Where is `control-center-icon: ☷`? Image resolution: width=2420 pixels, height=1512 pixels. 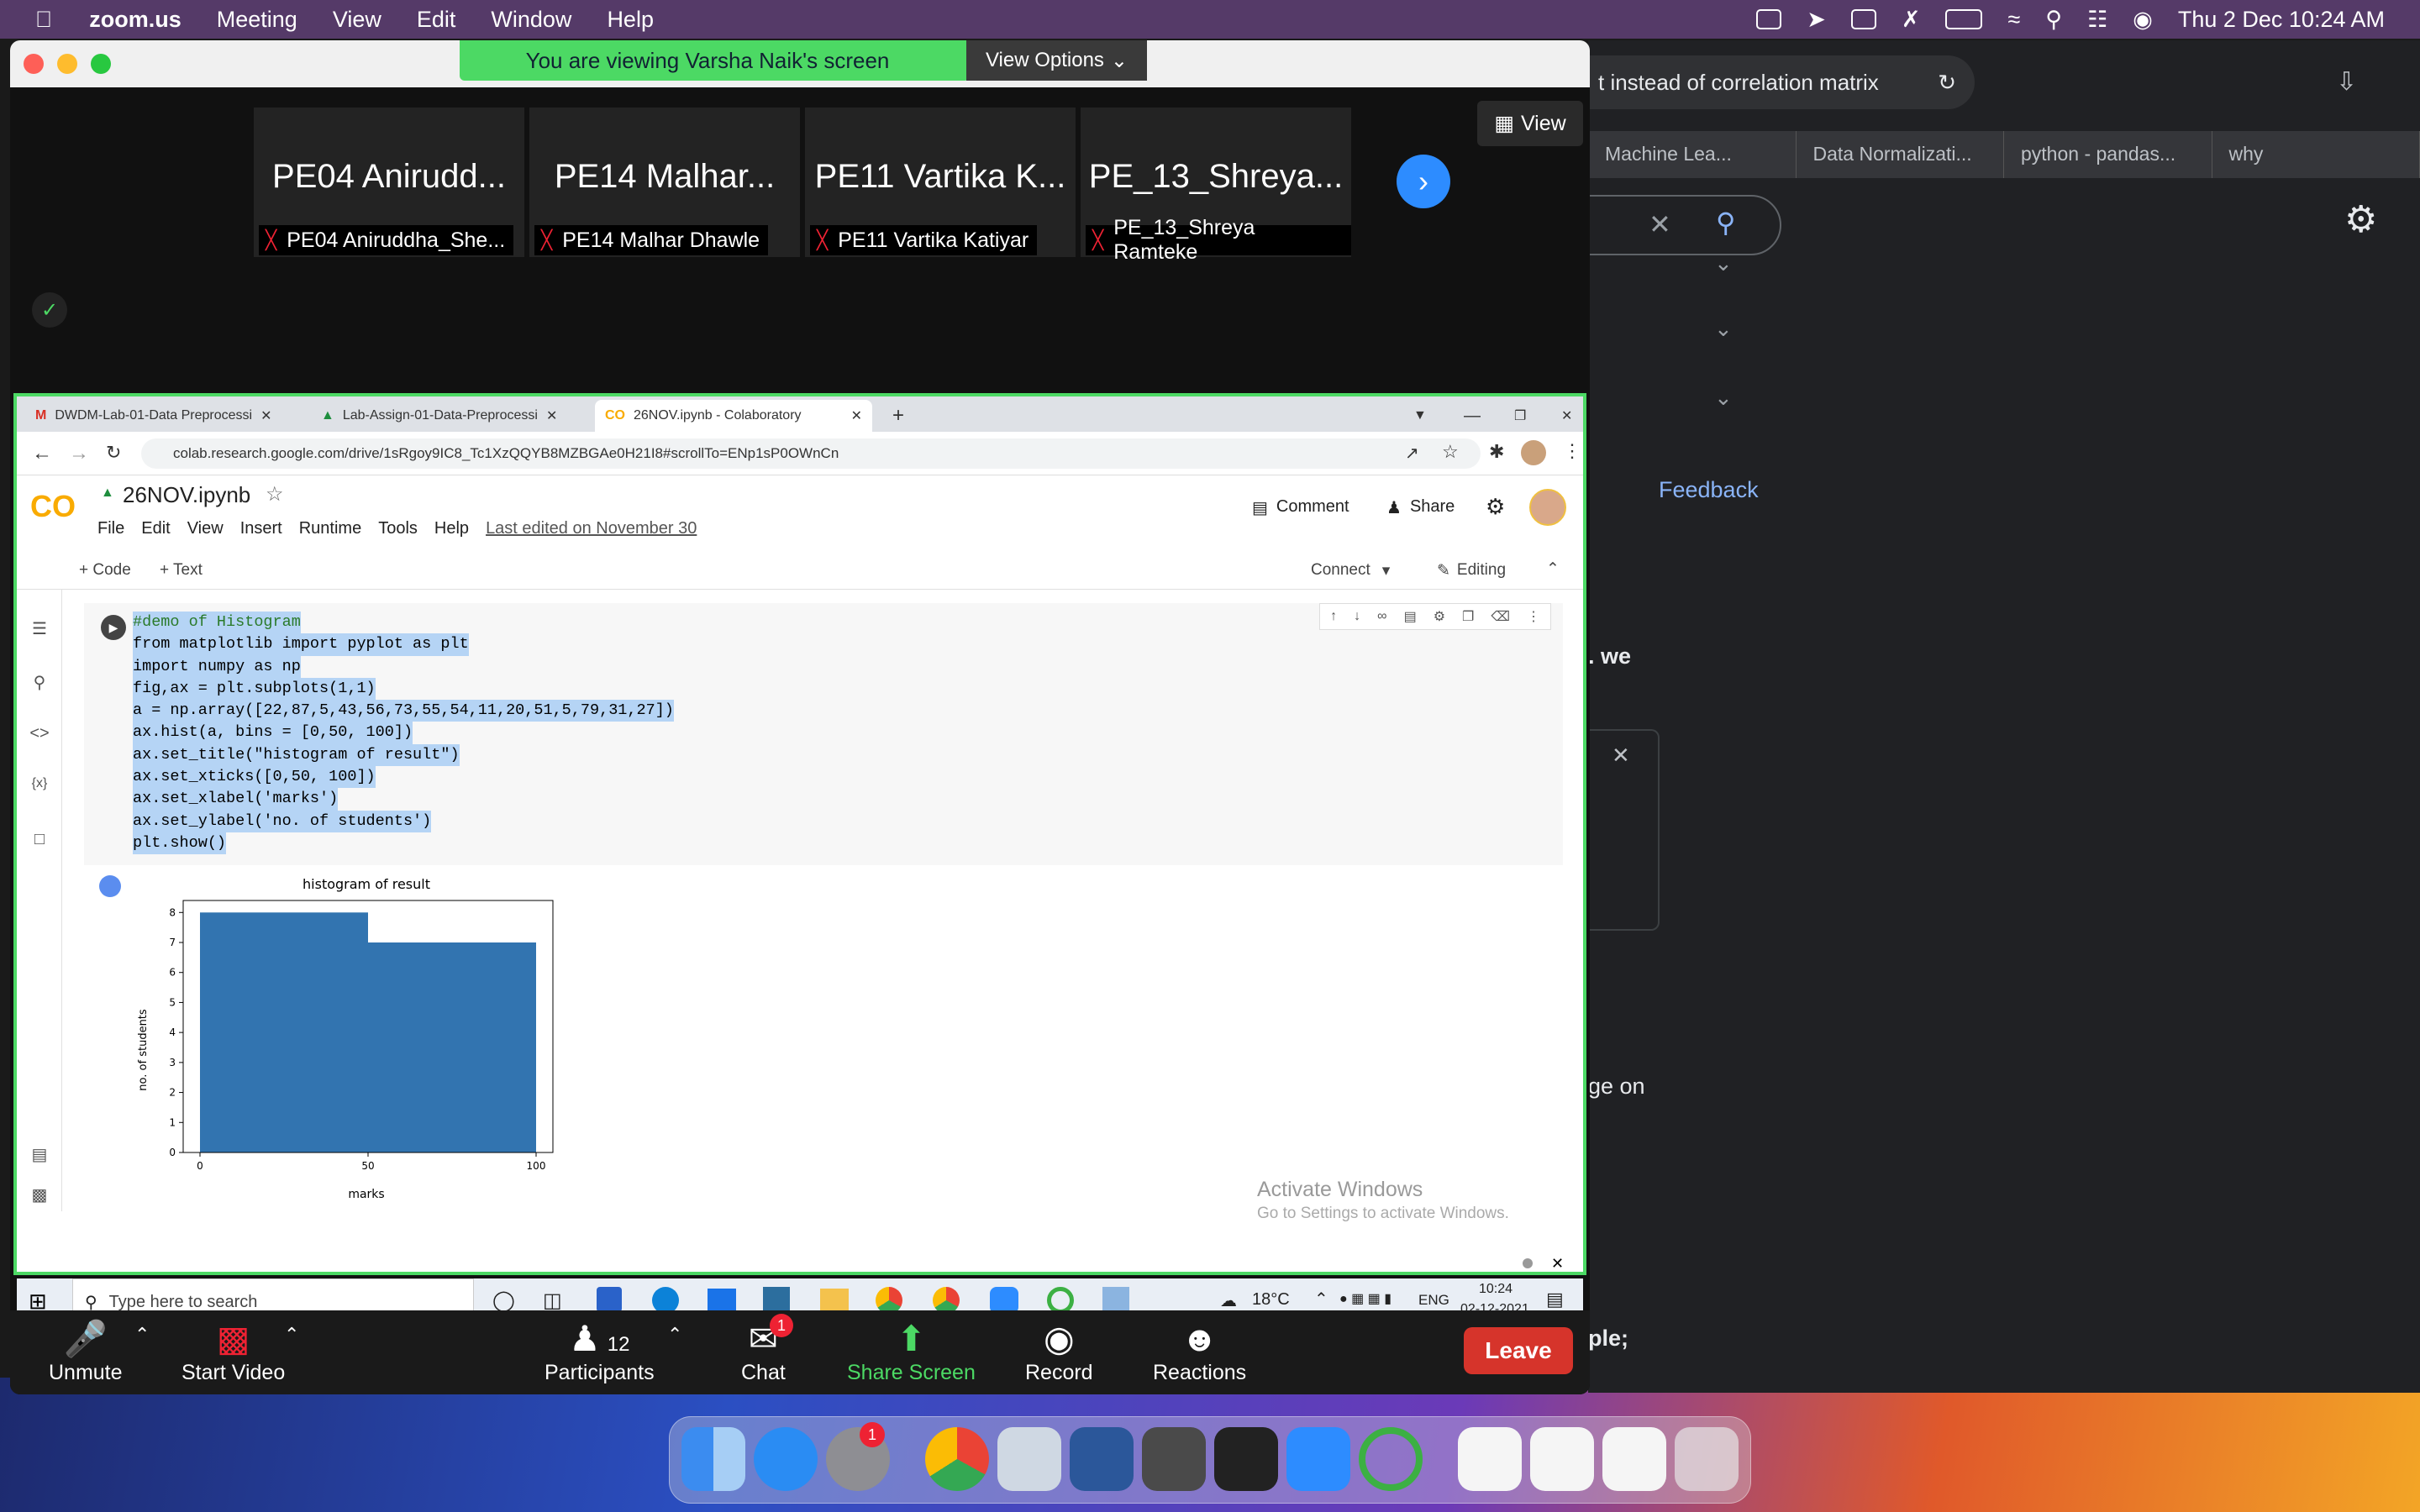
control-center-icon: ☷ is located at coordinates (2097, 20).